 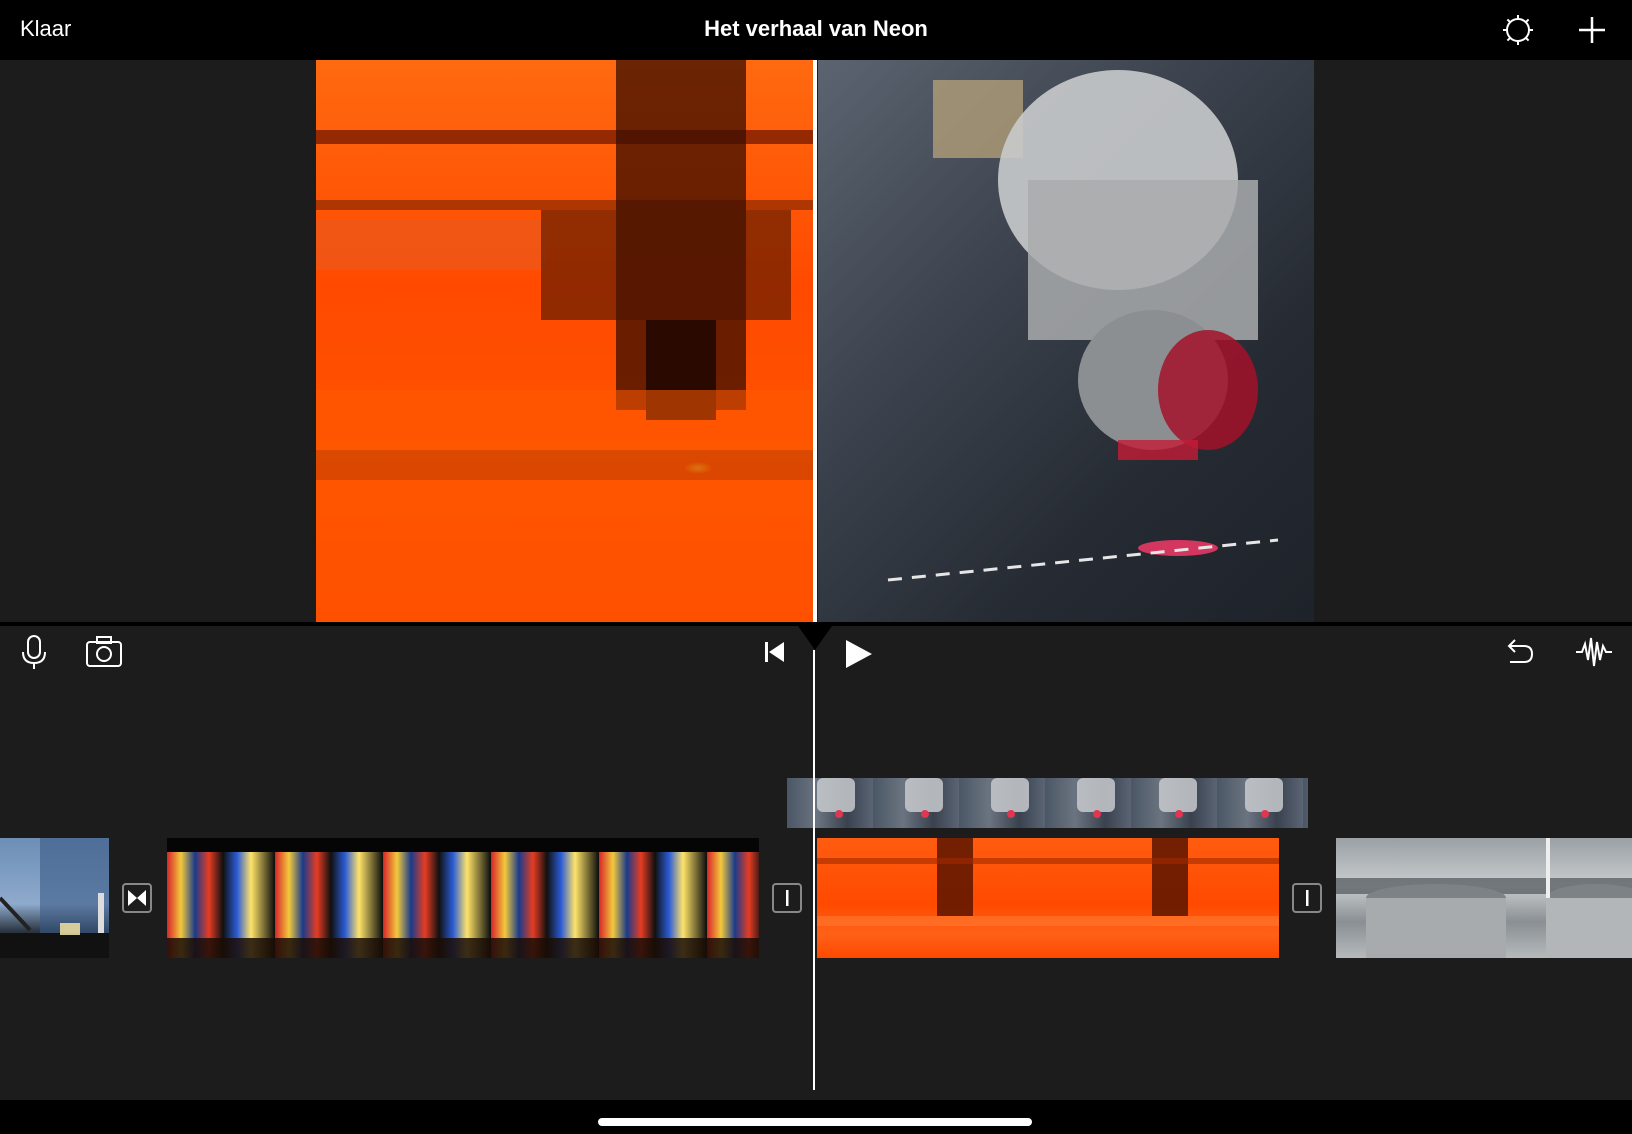 I want to click on overlay-clip, so click(x=1047, y=803).